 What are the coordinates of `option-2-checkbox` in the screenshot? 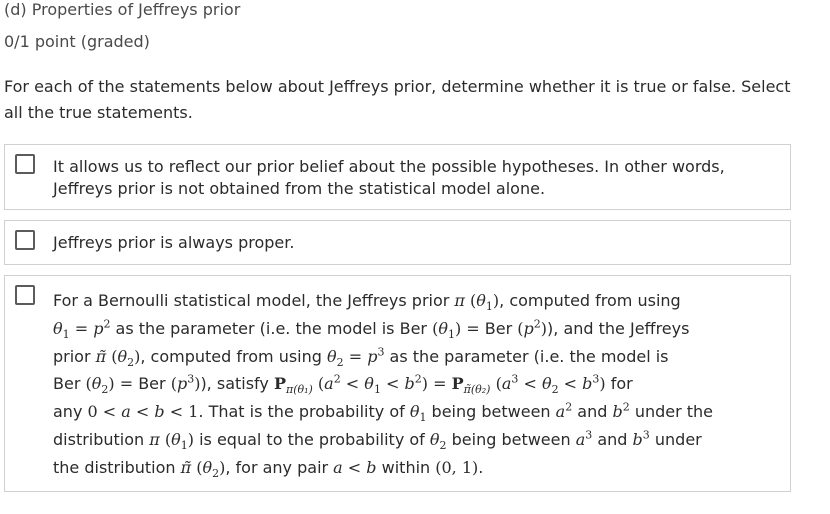 It's located at (25, 240).